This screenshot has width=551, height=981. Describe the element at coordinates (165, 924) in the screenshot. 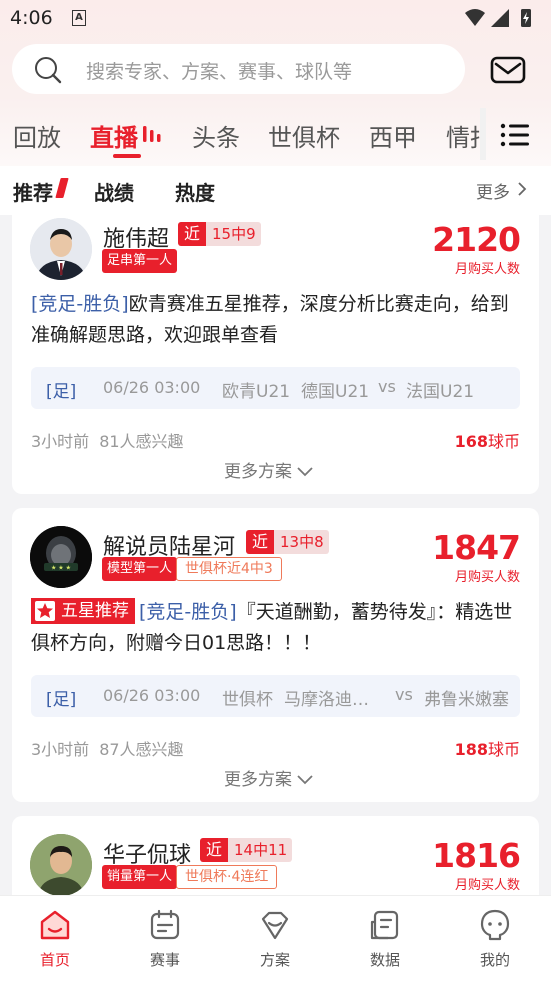

I see `calendar-icon` at that location.